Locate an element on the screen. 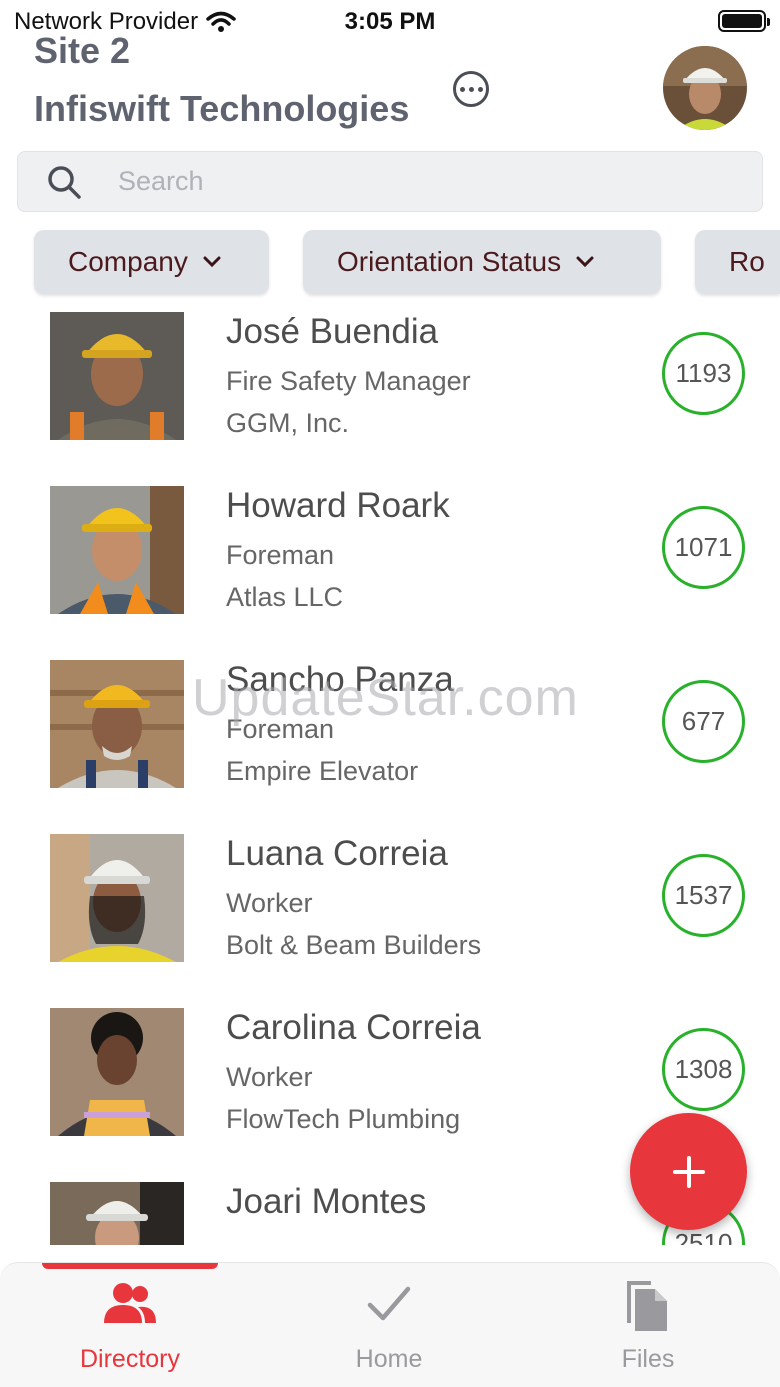  person-name: Luana Correia is located at coordinates (337, 853).